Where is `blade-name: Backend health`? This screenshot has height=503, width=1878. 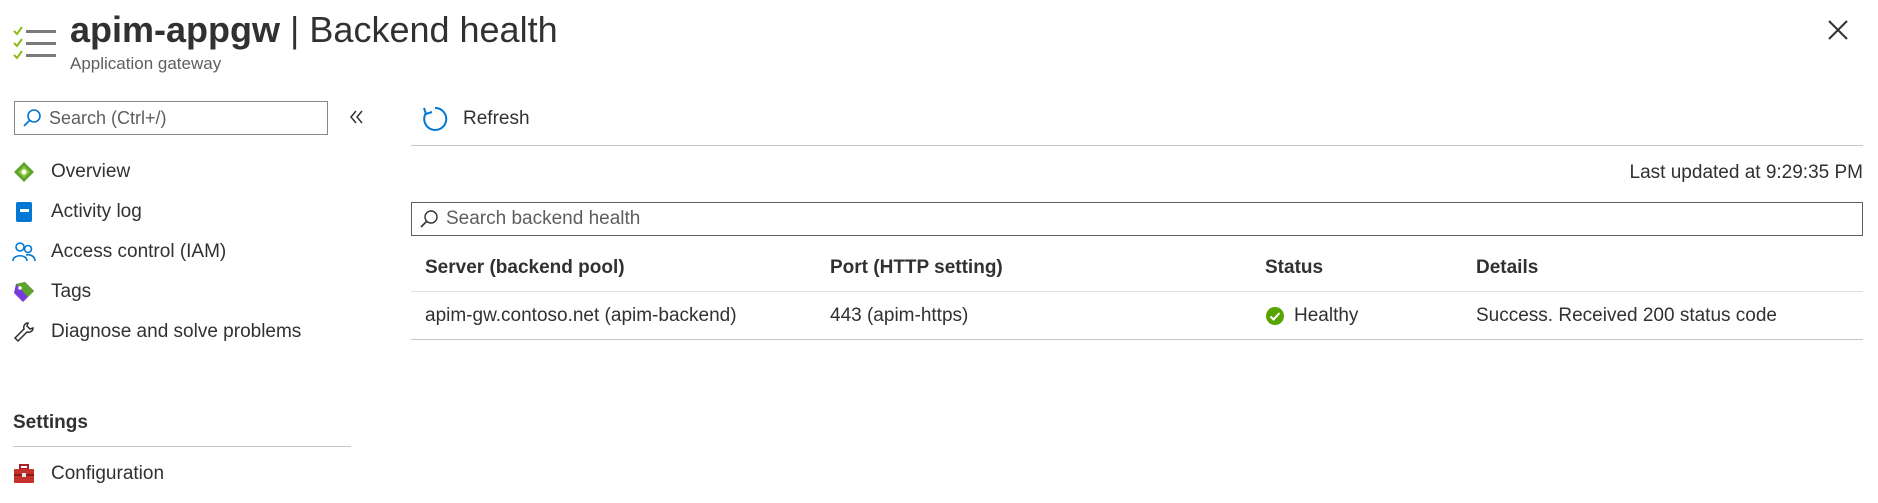
blade-name: Backend health is located at coordinates (433, 29).